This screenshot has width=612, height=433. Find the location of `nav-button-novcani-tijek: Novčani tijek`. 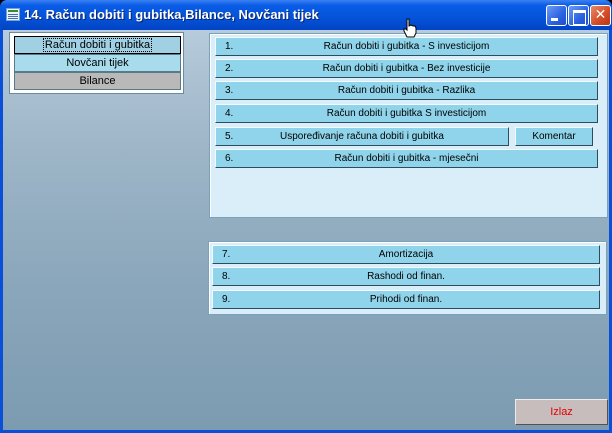

nav-button-novcani-tijek: Novčani tijek is located at coordinates (97, 63).